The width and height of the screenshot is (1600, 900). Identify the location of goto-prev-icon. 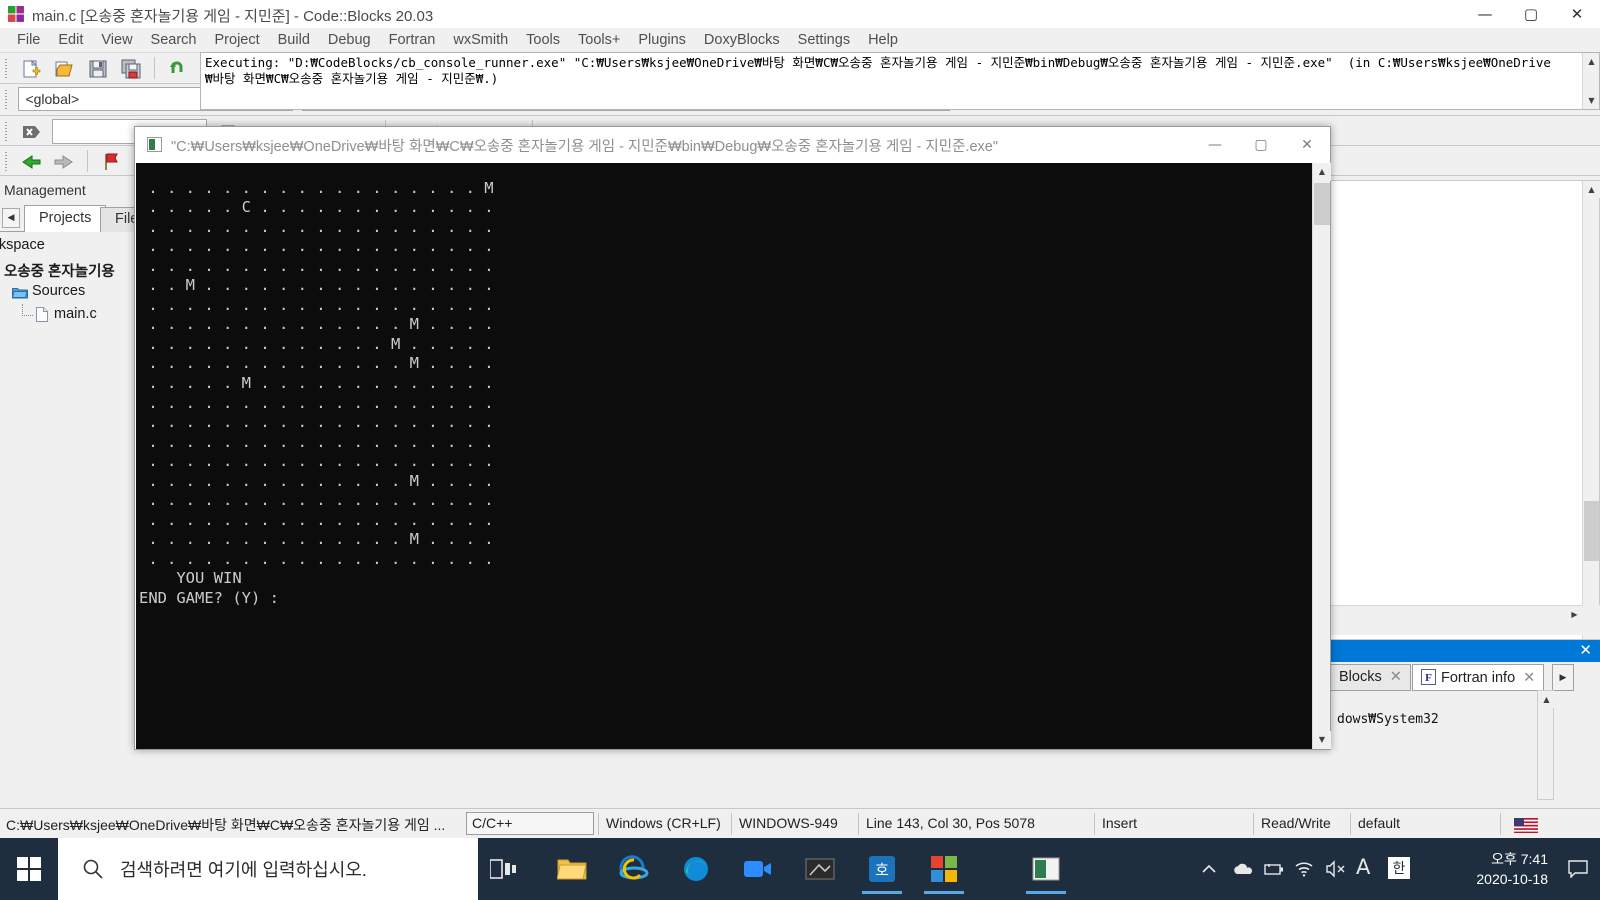
(30, 161).